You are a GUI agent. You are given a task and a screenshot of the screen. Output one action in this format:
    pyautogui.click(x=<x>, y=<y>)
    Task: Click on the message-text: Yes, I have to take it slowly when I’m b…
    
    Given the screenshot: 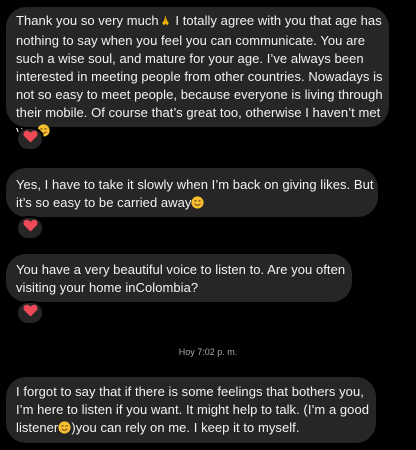 What is the action you would take?
    pyautogui.click(x=195, y=184)
    